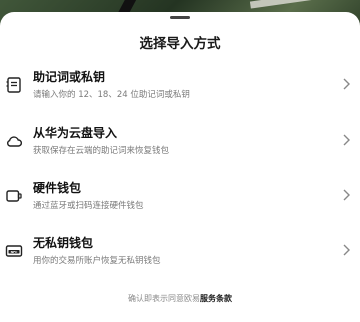 The height and width of the screenshot is (322, 360). What do you see at coordinates (15, 141) in the screenshot?
I see `cloud-icon` at bounding box center [15, 141].